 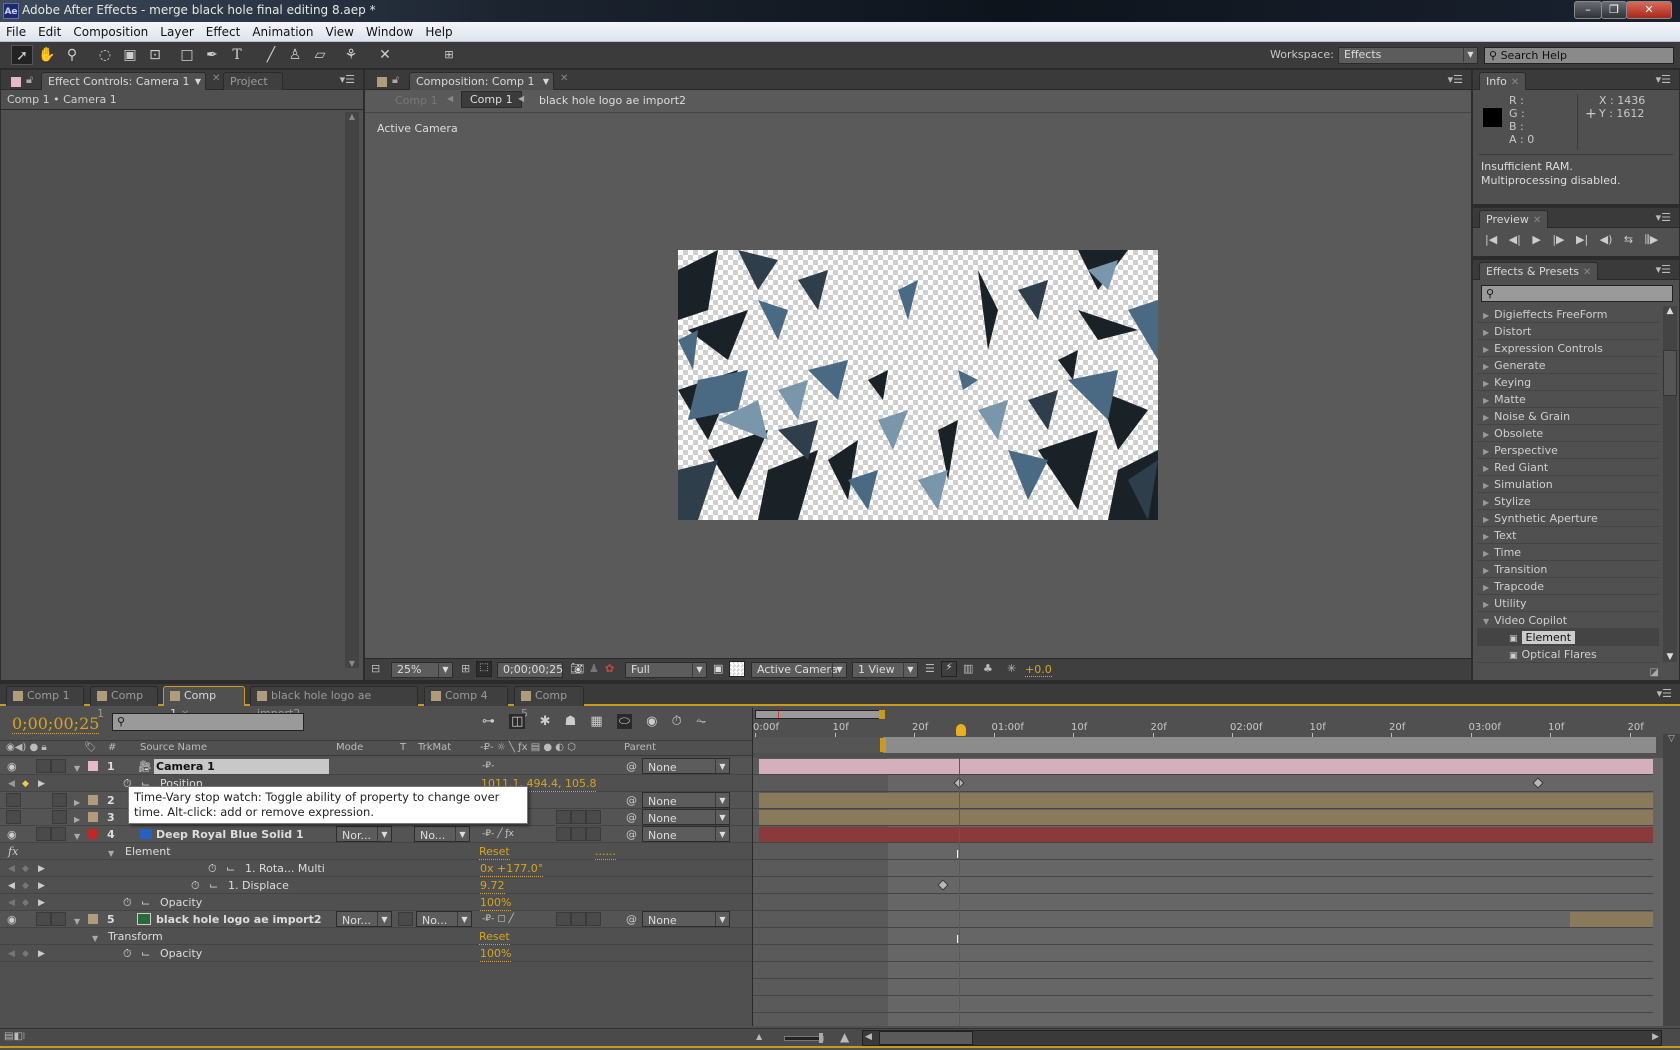 What do you see at coordinates (481, 81) in the screenshot?
I see `tab-composition: Composition: Comp 1 ▼` at bounding box center [481, 81].